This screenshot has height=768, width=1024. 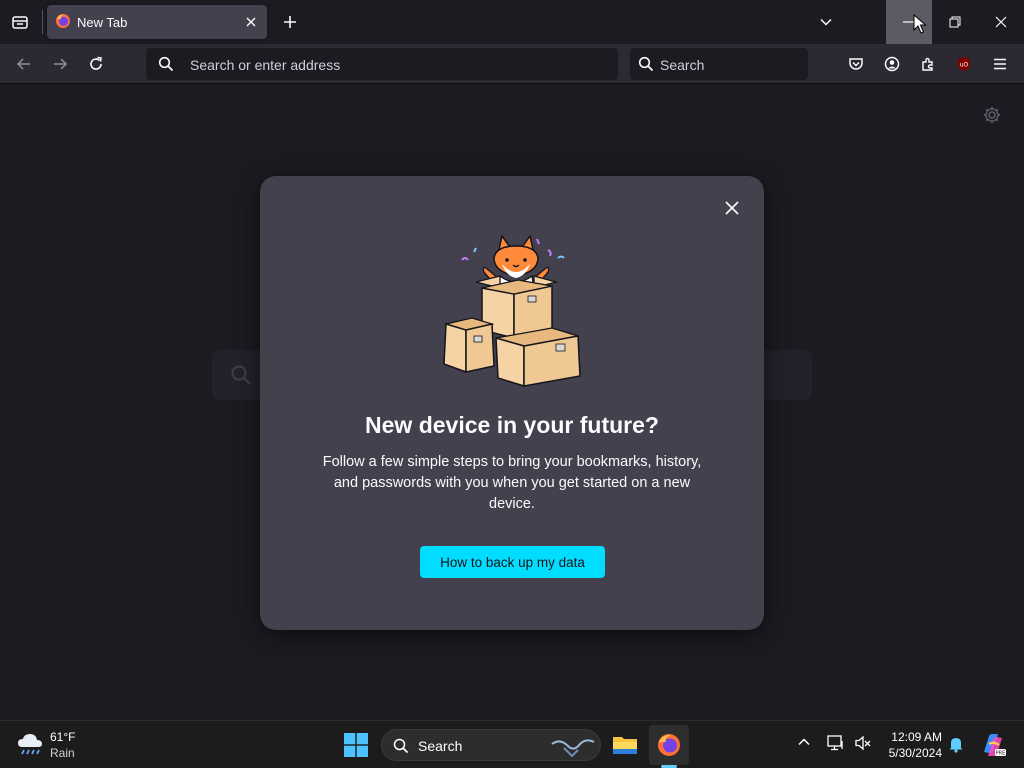 I want to click on close-window-button, so click(x=1001, y=22).